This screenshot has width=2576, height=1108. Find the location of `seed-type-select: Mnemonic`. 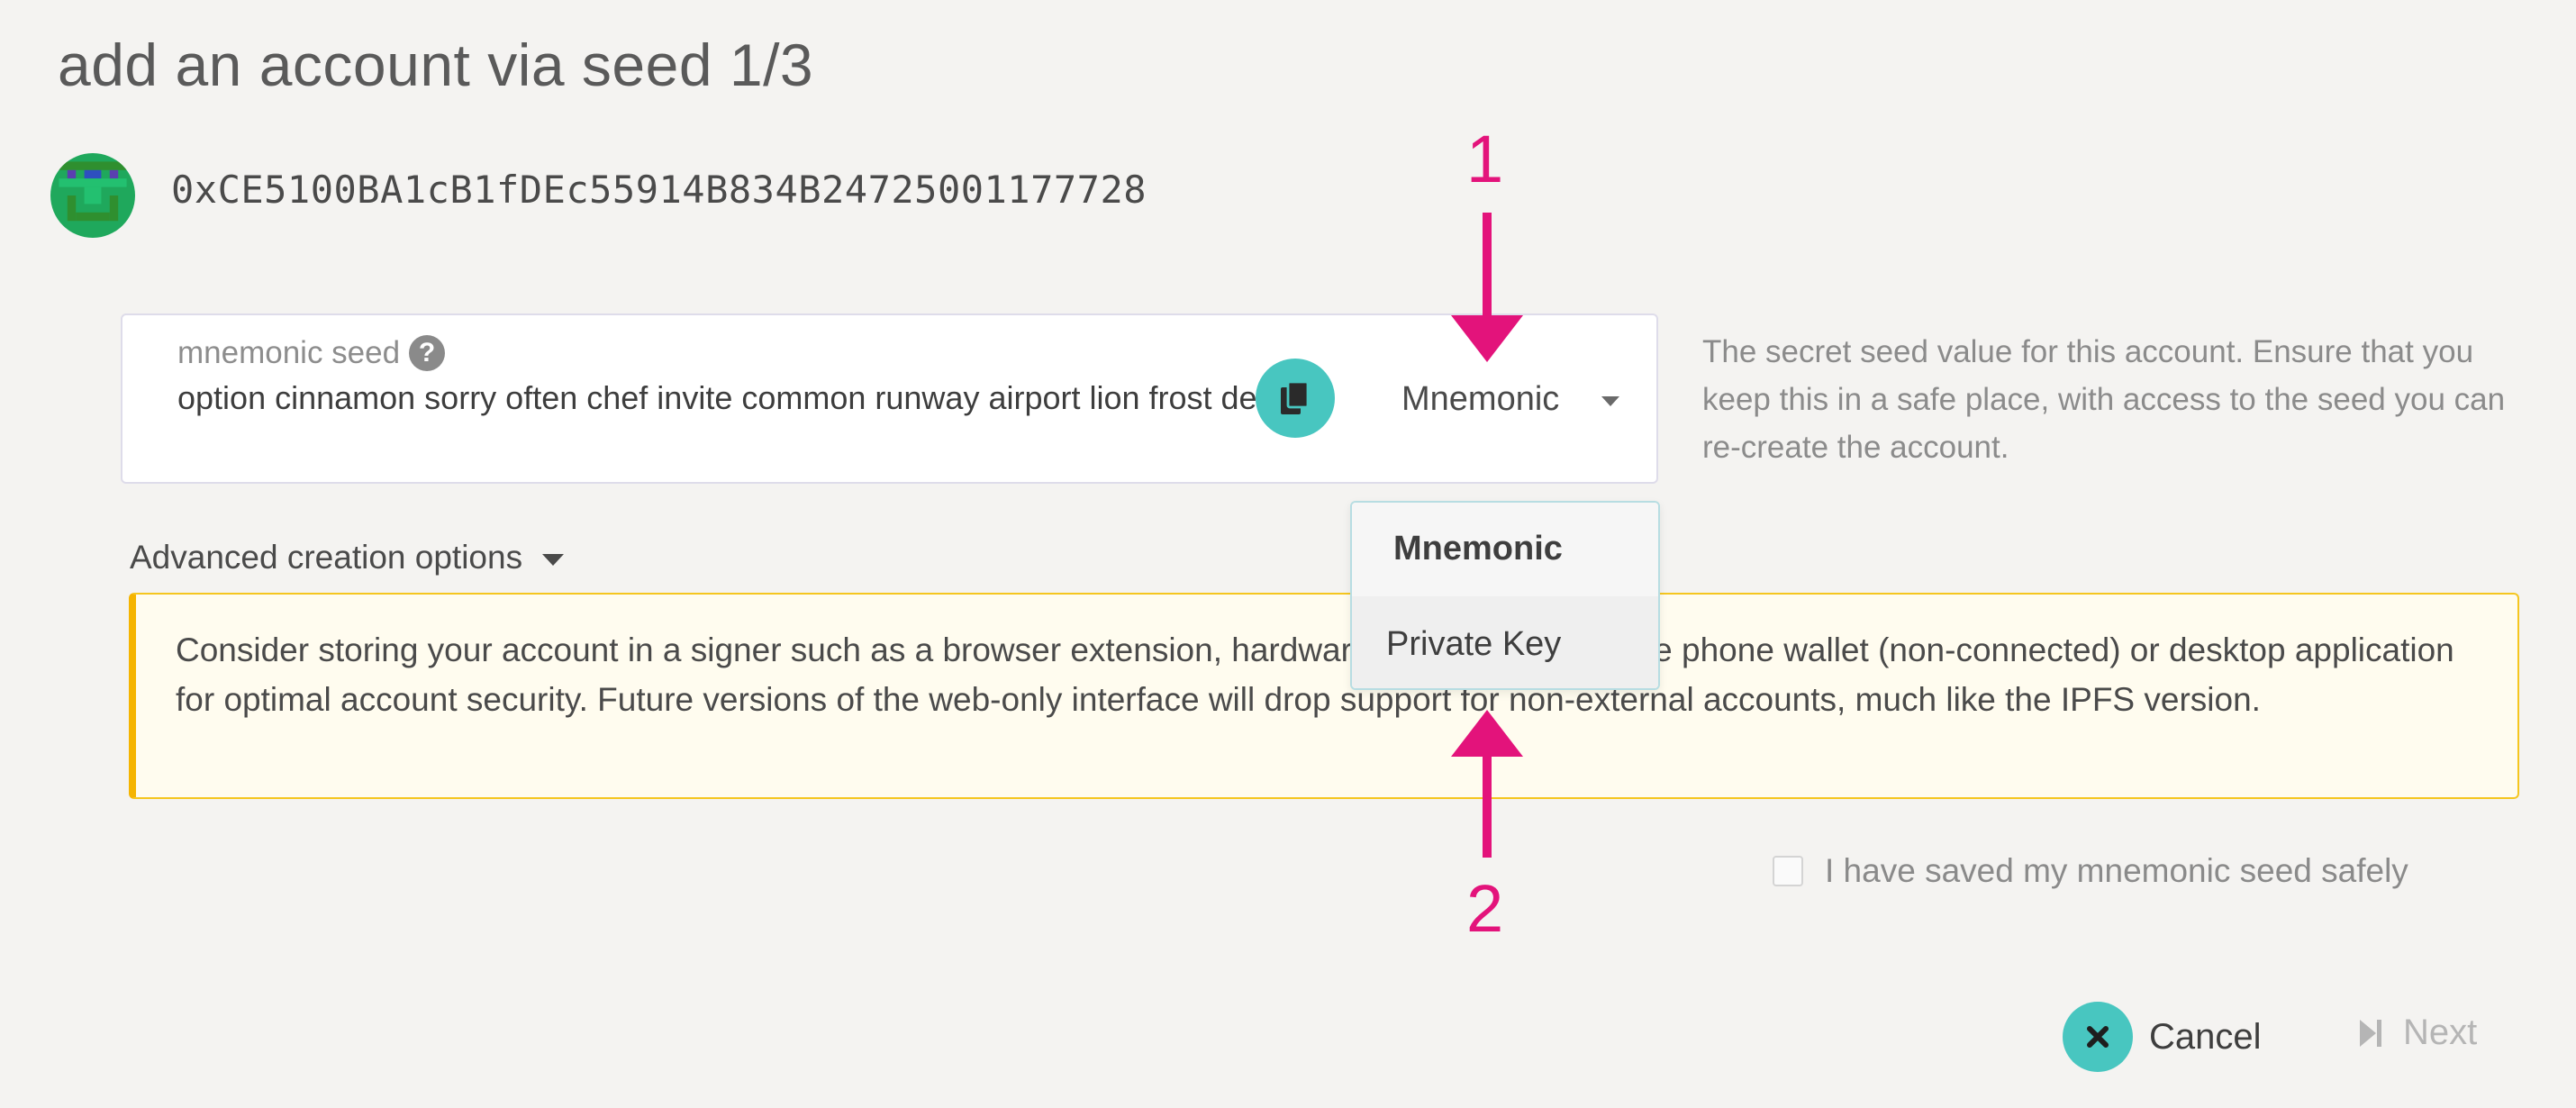

seed-type-select: Mnemonic is located at coordinates (1518, 399).